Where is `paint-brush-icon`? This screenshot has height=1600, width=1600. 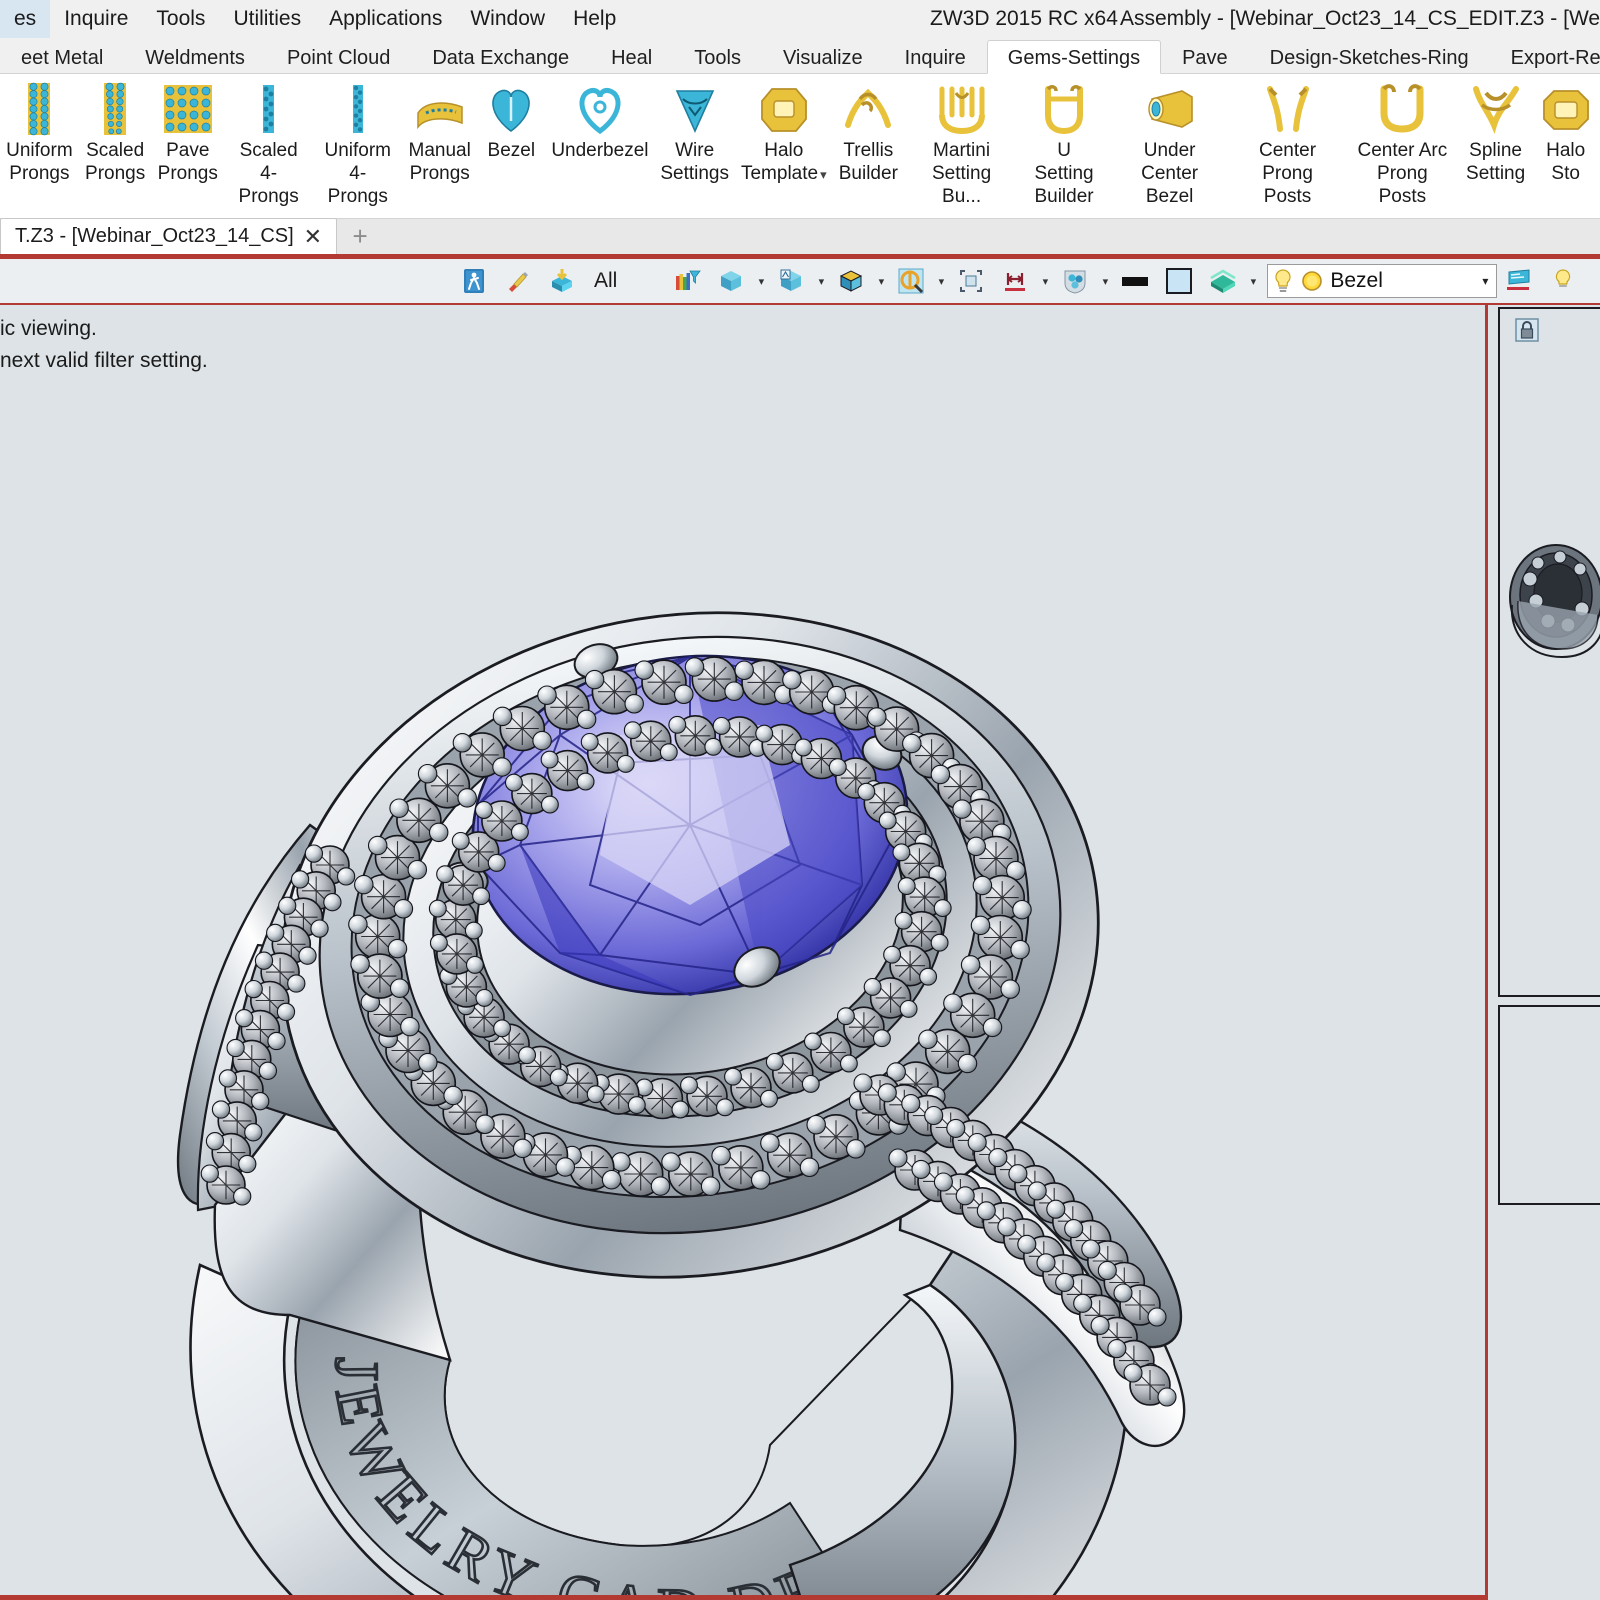 paint-brush-icon is located at coordinates (518, 281).